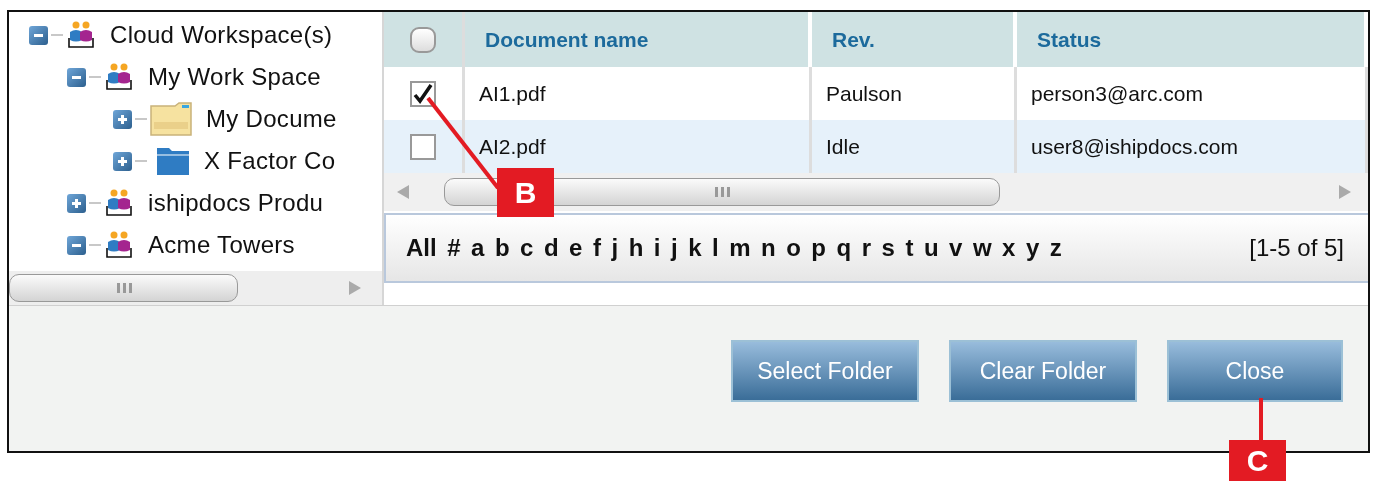 The height and width of the screenshot is (481, 1374). I want to click on filter-letter-link: s, so click(888, 248).